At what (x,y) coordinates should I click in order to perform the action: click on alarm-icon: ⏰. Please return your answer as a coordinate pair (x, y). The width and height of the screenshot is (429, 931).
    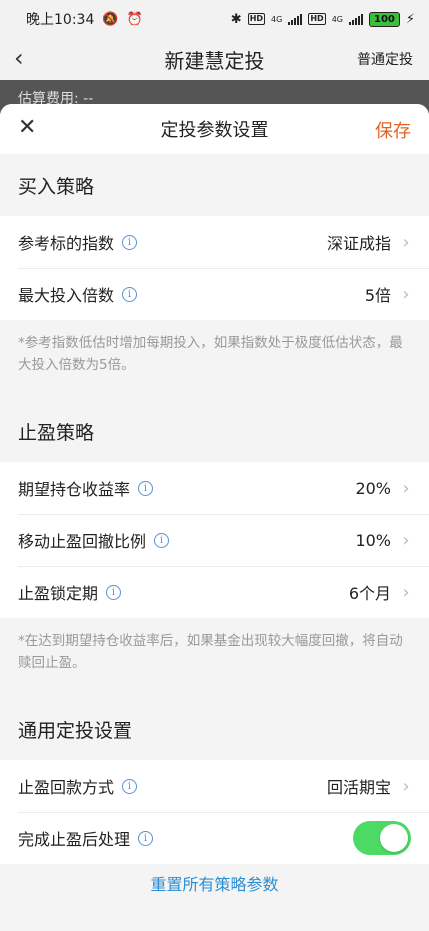
    Looking at the image, I should click on (134, 19).